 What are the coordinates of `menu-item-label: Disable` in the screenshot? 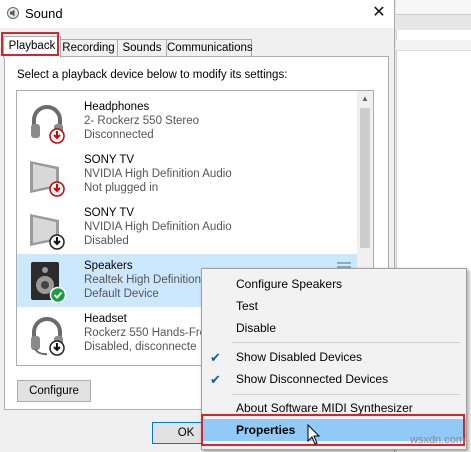 It's located at (256, 328).